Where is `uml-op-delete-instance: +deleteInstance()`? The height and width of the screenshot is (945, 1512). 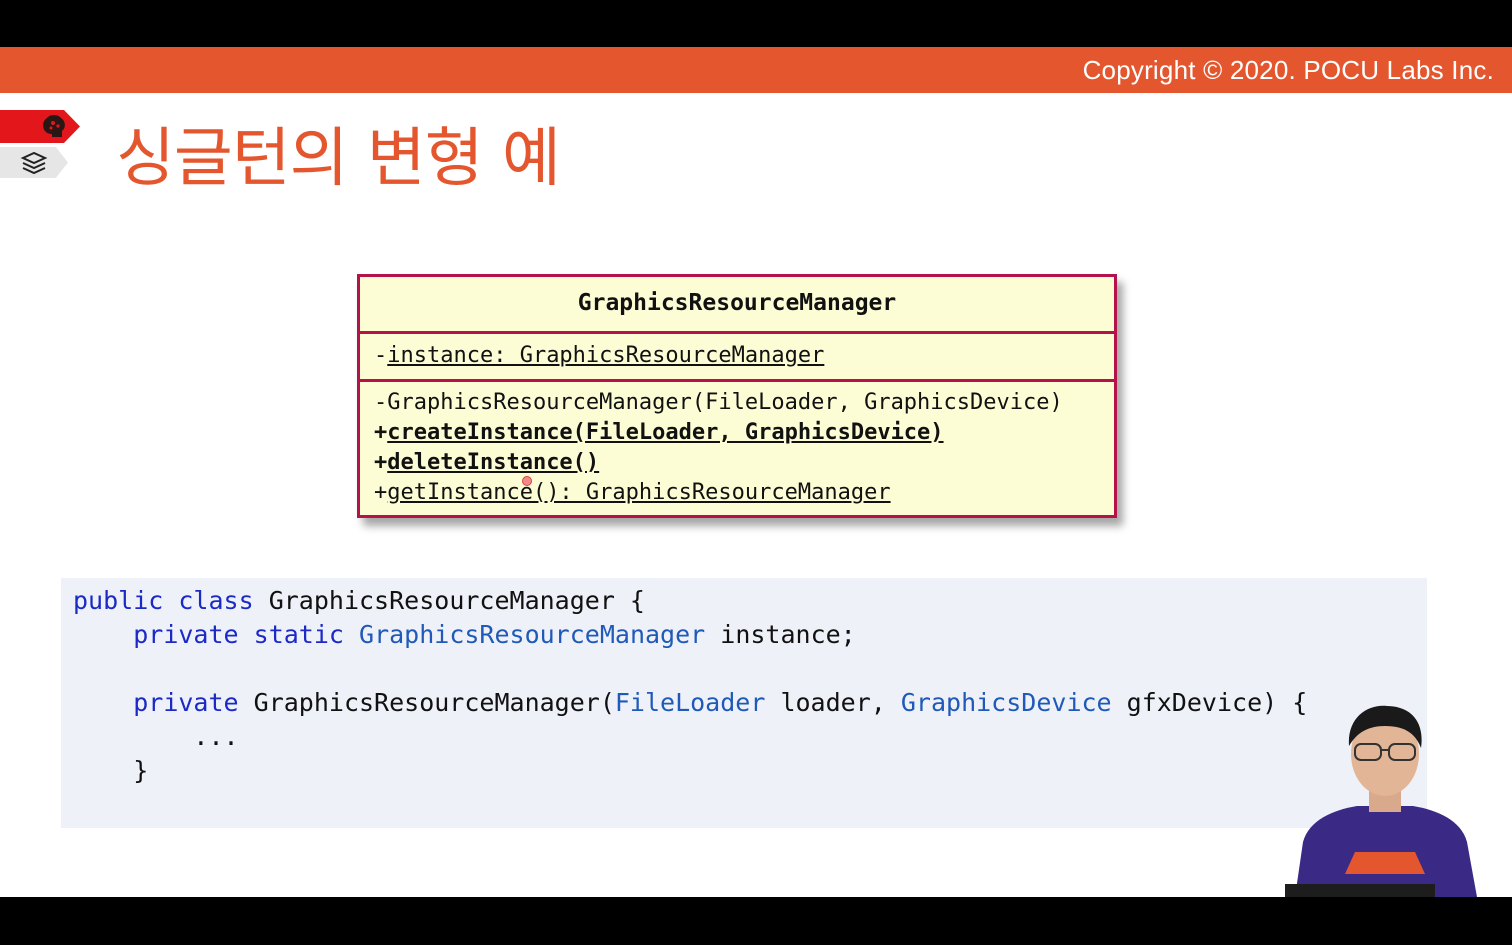
uml-op-delete-instance: +deleteInstance() is located at coordinates (744, 463).